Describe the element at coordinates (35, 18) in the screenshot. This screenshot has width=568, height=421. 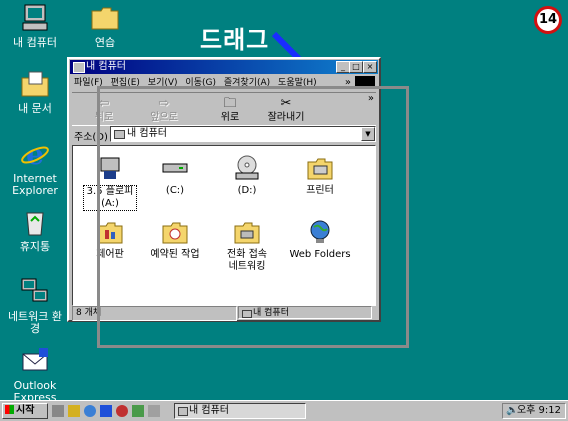
I see `my-computer-icon` at that location.